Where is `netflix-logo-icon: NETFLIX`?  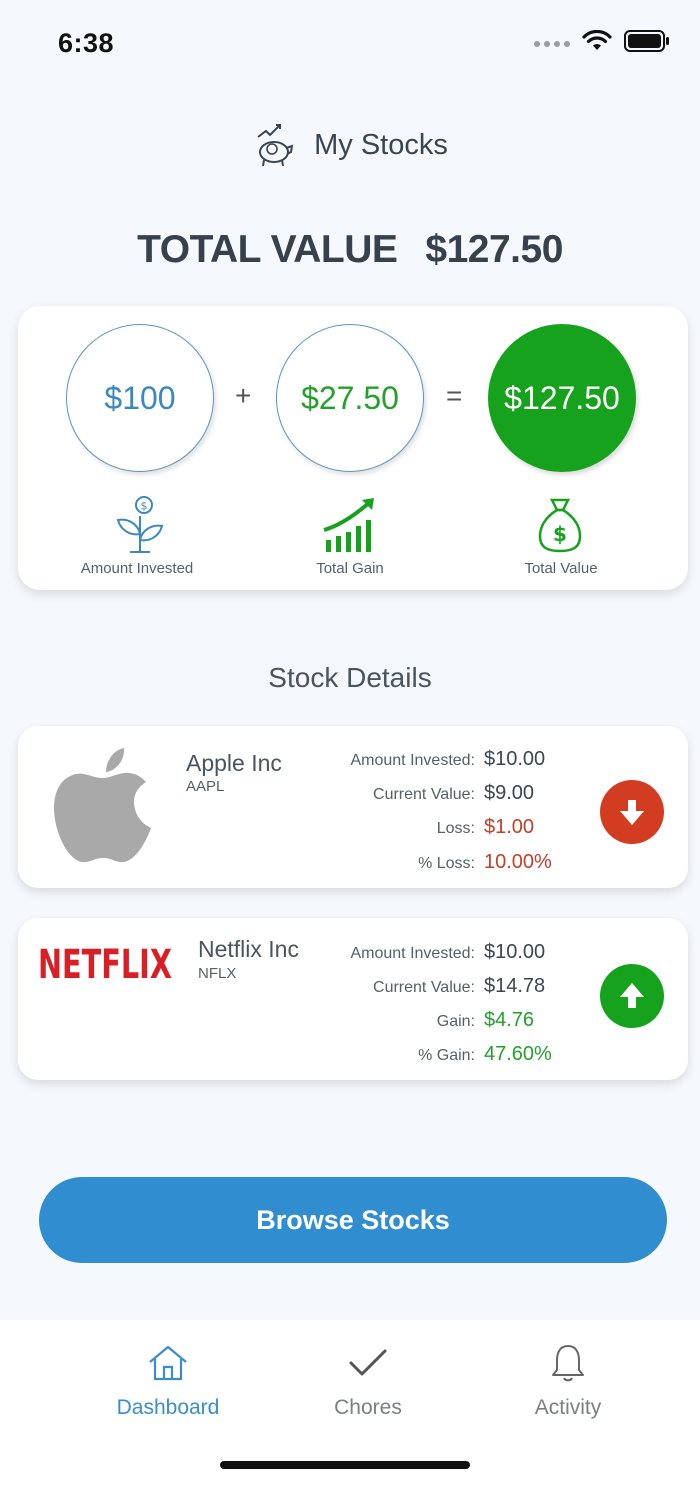
netflix-logo-icon: NETFLIX is located at coordinates (105, 962).